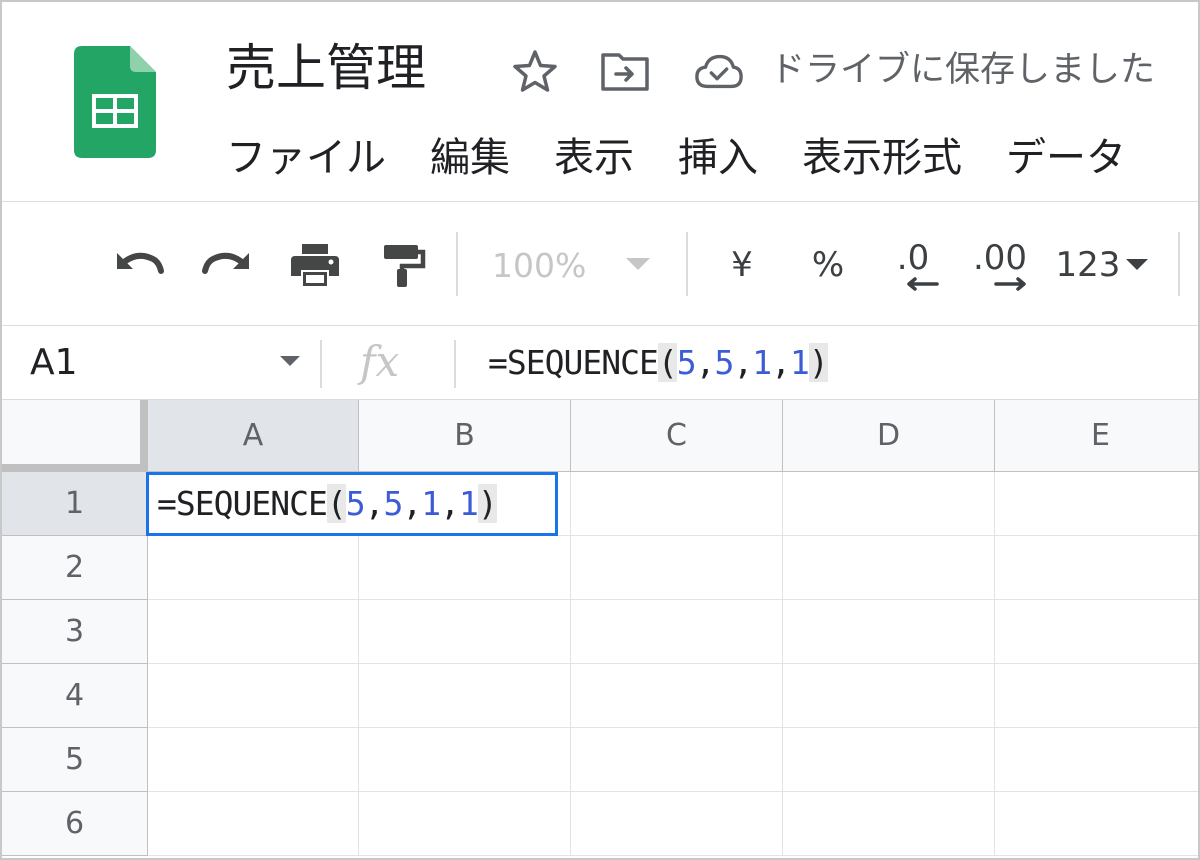 The image size is (1200, 860). I want to click on print-icon, so click(315, 265).